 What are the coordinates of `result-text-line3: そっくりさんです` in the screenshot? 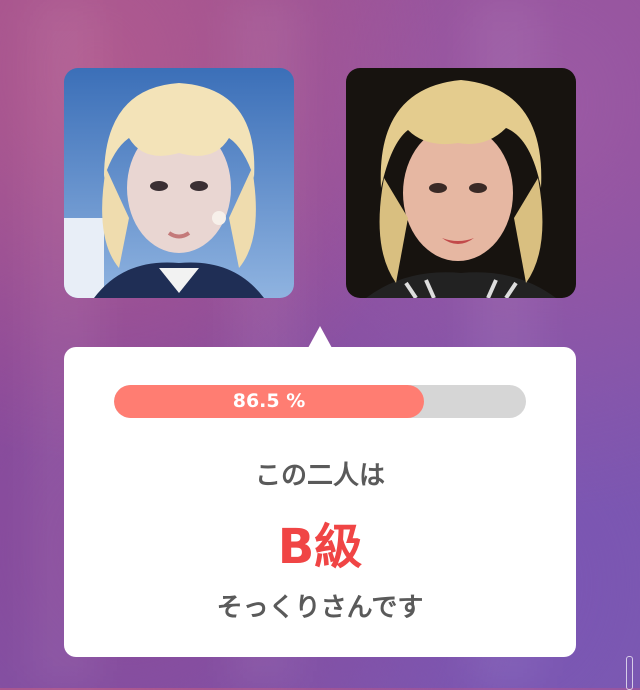 It's located at (320, 608).